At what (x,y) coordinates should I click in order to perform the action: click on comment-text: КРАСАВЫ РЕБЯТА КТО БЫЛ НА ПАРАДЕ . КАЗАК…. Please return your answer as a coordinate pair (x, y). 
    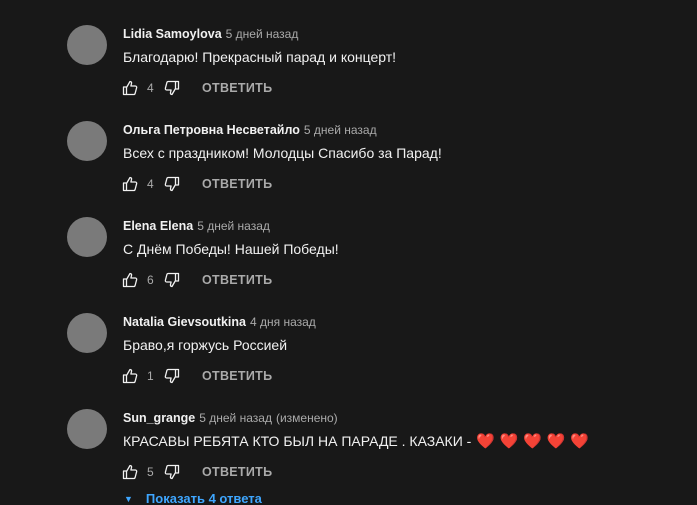
    Looking at the image, I should click on (356, 441).